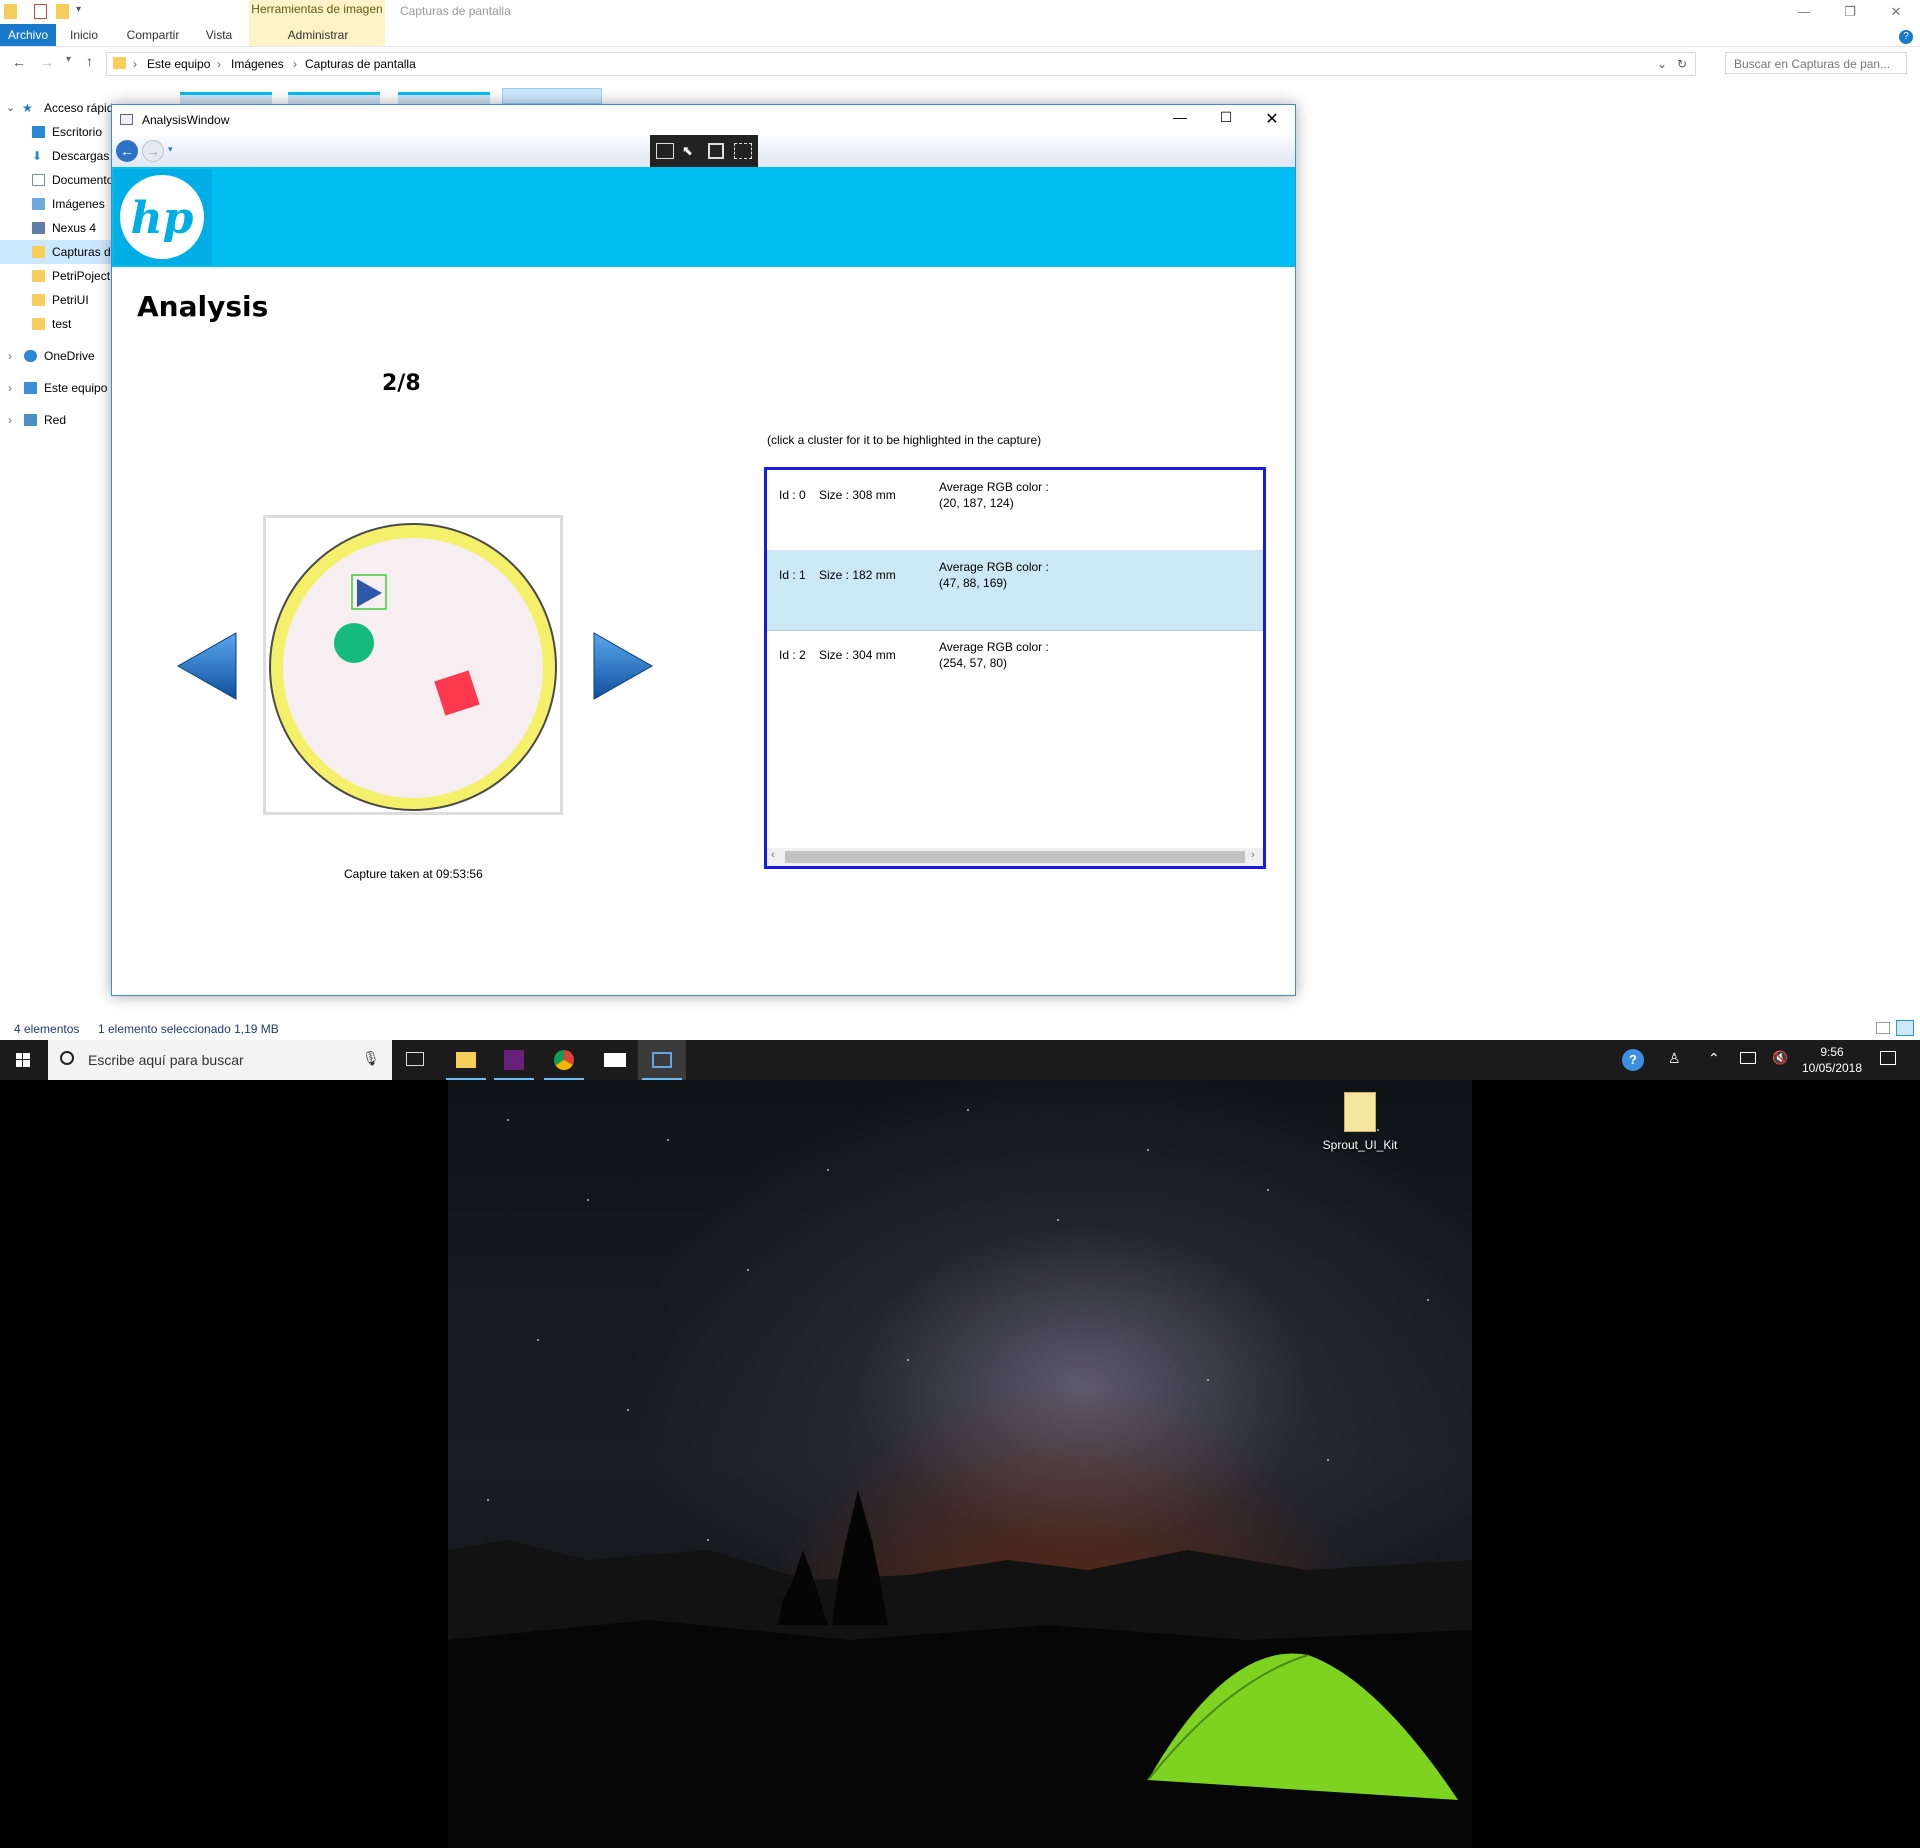  What do you see at coordinates (318, 35) in the screenshot?
I see `tab-administrar: Administrar` at bounding box center [318, 35].